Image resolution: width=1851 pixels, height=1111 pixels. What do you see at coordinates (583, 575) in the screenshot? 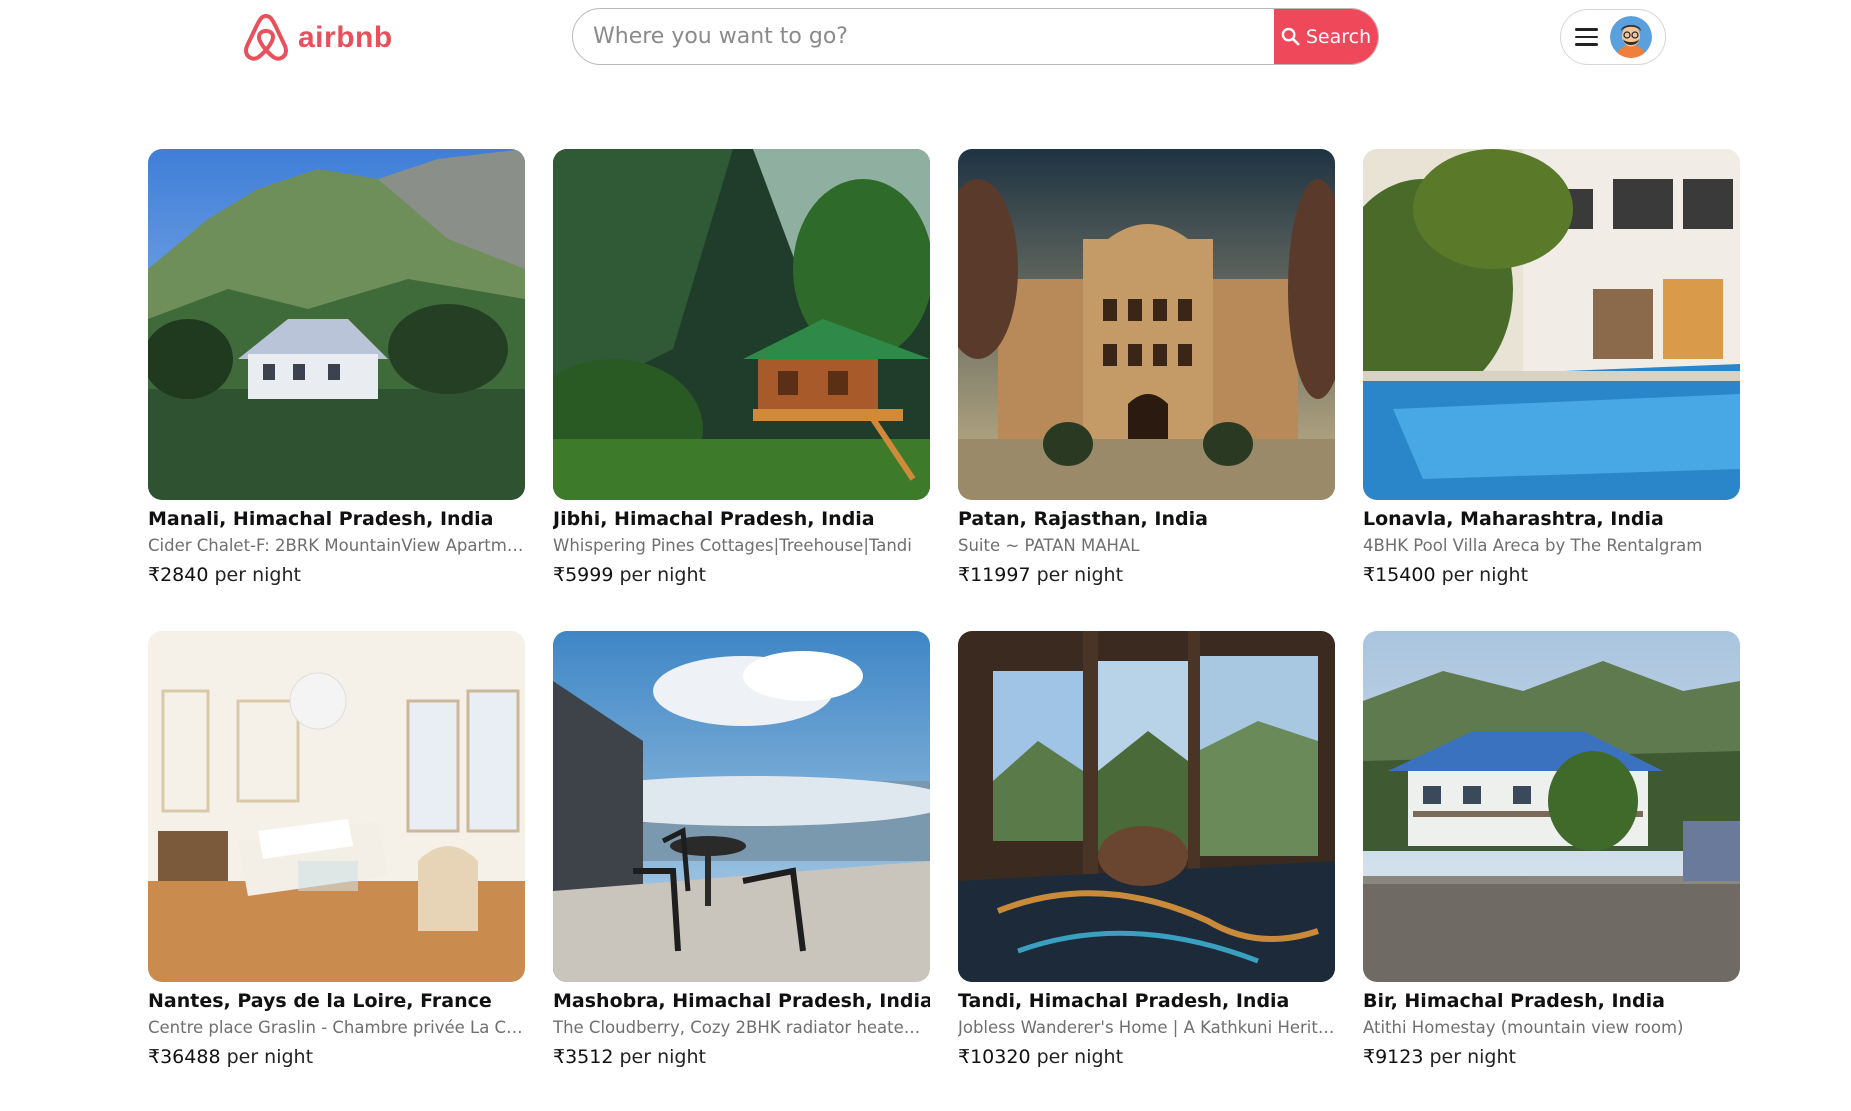
I see `listing-price: ₹5999` at bounding box center [583, 575].